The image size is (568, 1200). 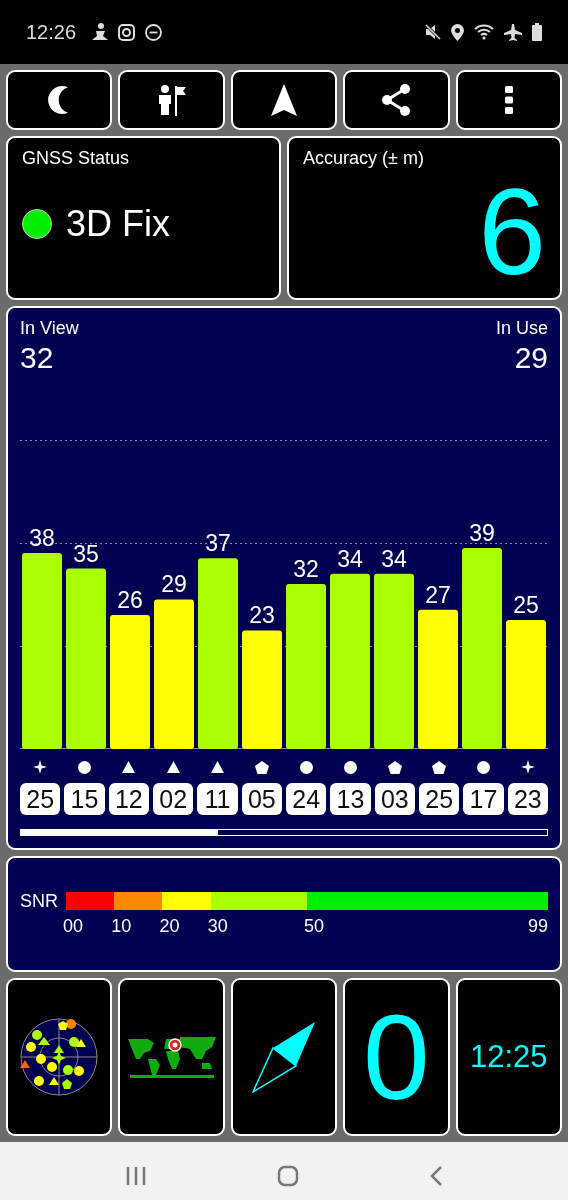 I want to click on compass-needle-icon, so click(x=284, y=1057).